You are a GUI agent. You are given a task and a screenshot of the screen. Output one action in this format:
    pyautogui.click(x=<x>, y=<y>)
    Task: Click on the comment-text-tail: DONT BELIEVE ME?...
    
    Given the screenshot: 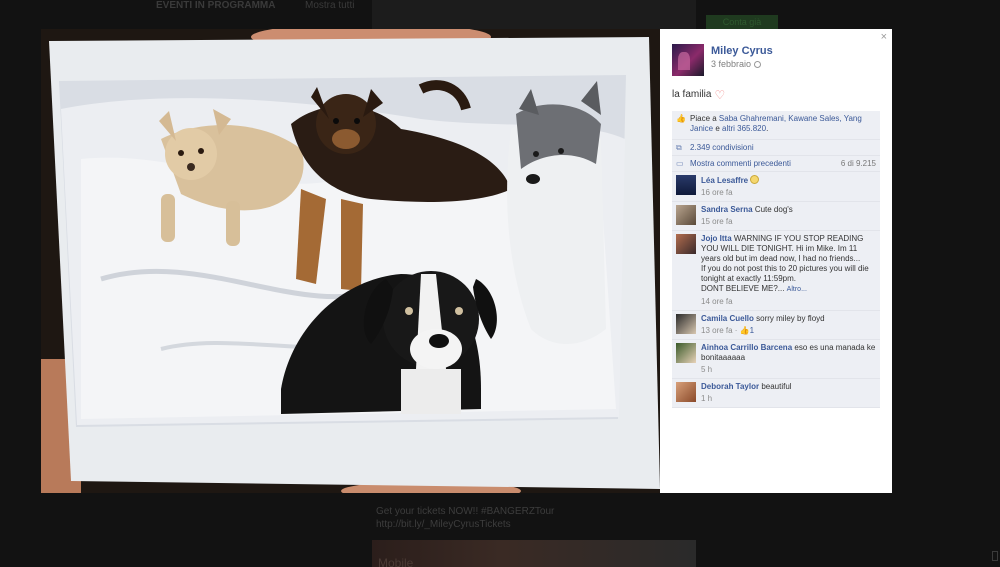 What is the action you would take?
    pyautogui.click(x=743, y=288)
    